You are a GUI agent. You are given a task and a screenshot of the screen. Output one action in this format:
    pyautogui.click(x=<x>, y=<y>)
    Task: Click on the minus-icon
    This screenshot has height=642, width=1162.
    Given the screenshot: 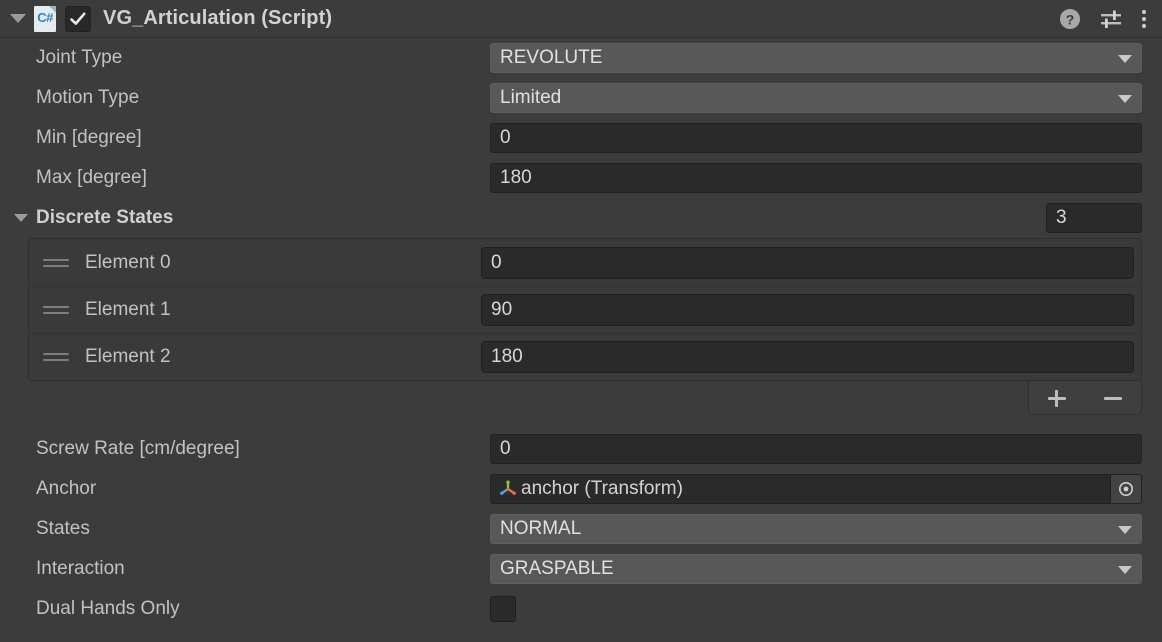 What is the action you would take?
    pyautogui.click(x=1113, y=398)
    